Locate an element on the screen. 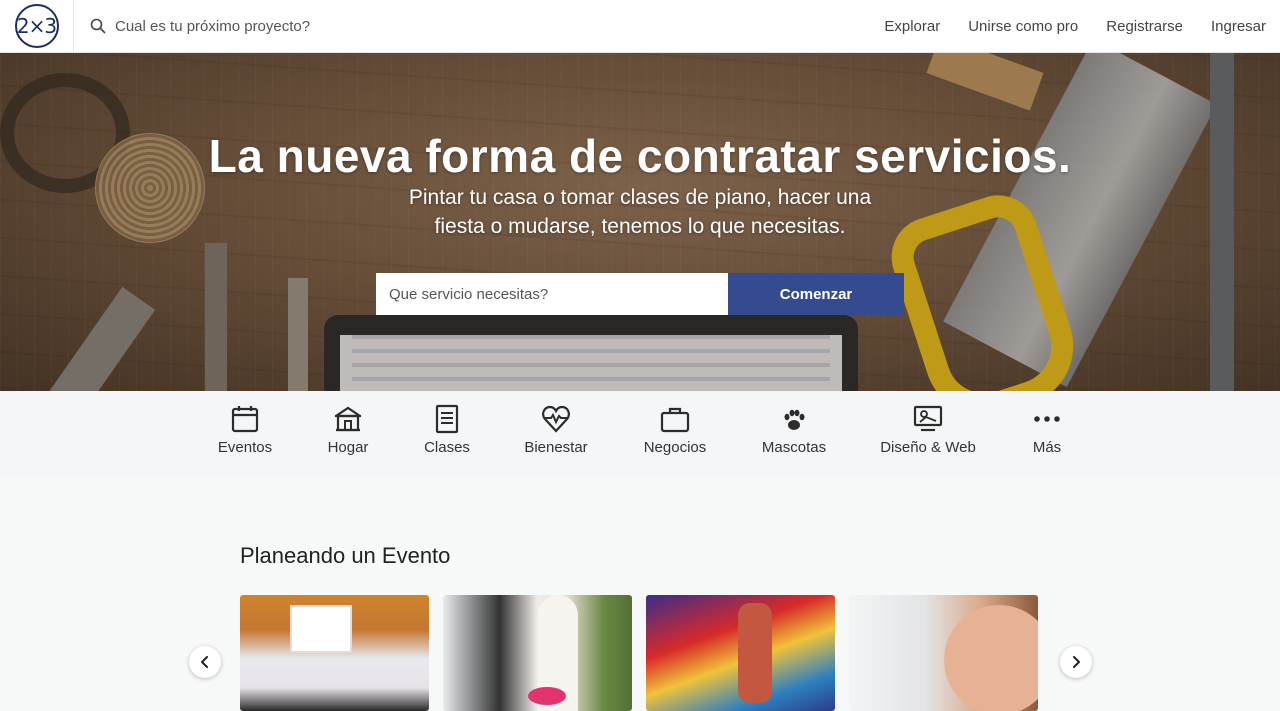 Image resolution: width=1280 pixels, height=711 pixels. event-card-dj is located at coordinates (334, 653).